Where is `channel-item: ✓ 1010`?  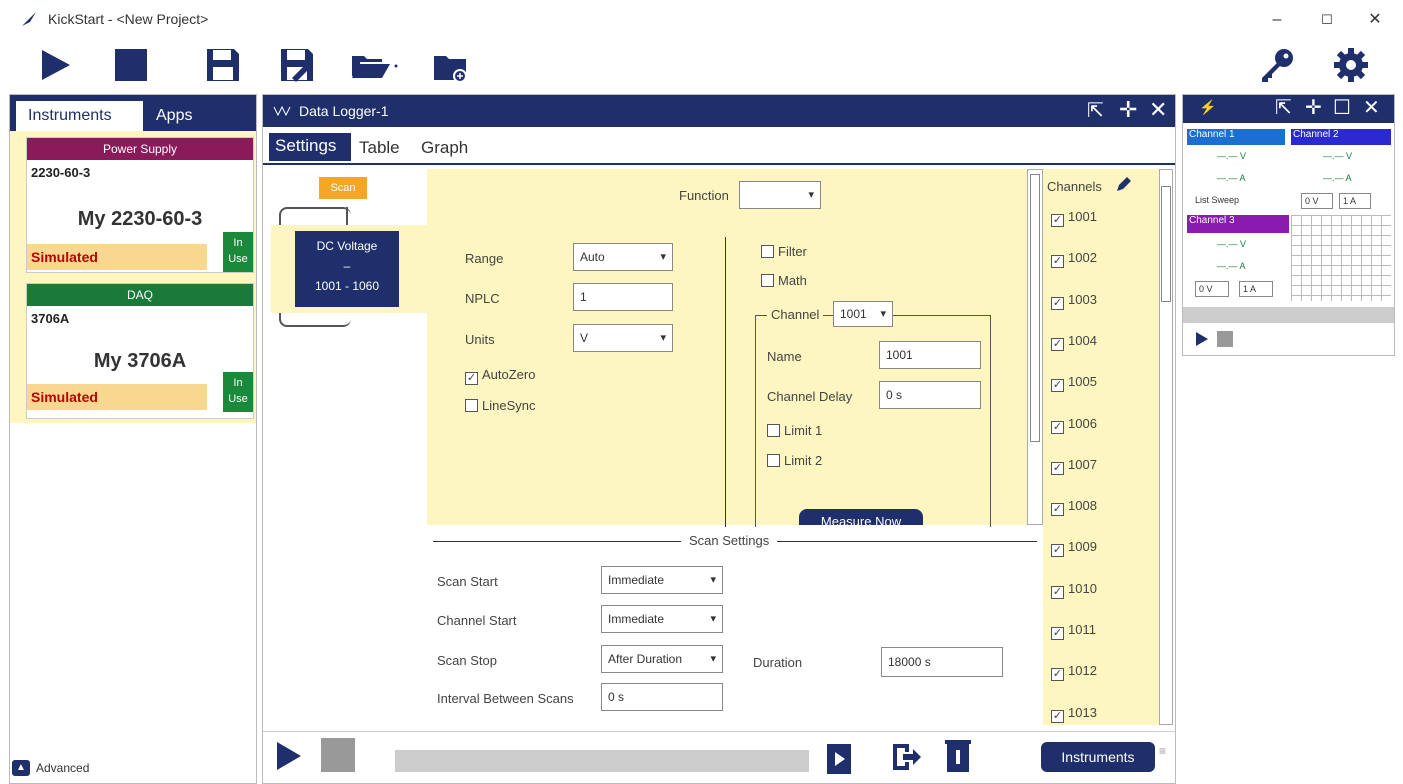
channel-item: ✓ 1010 is located at coordinates (1074, 590).